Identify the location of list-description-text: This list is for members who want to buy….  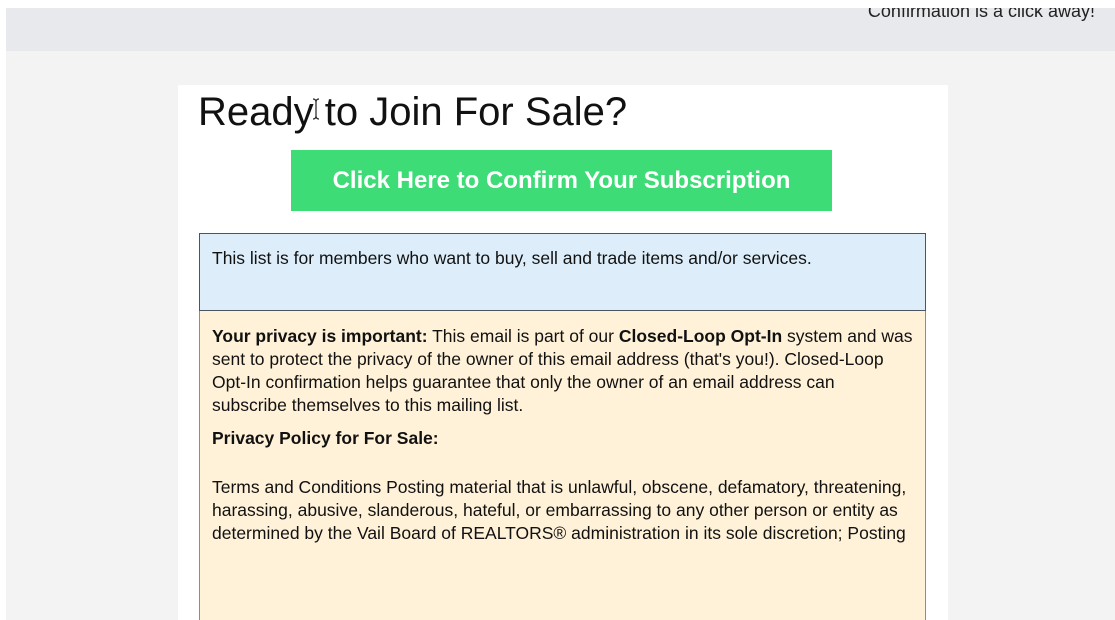
(512, 258).